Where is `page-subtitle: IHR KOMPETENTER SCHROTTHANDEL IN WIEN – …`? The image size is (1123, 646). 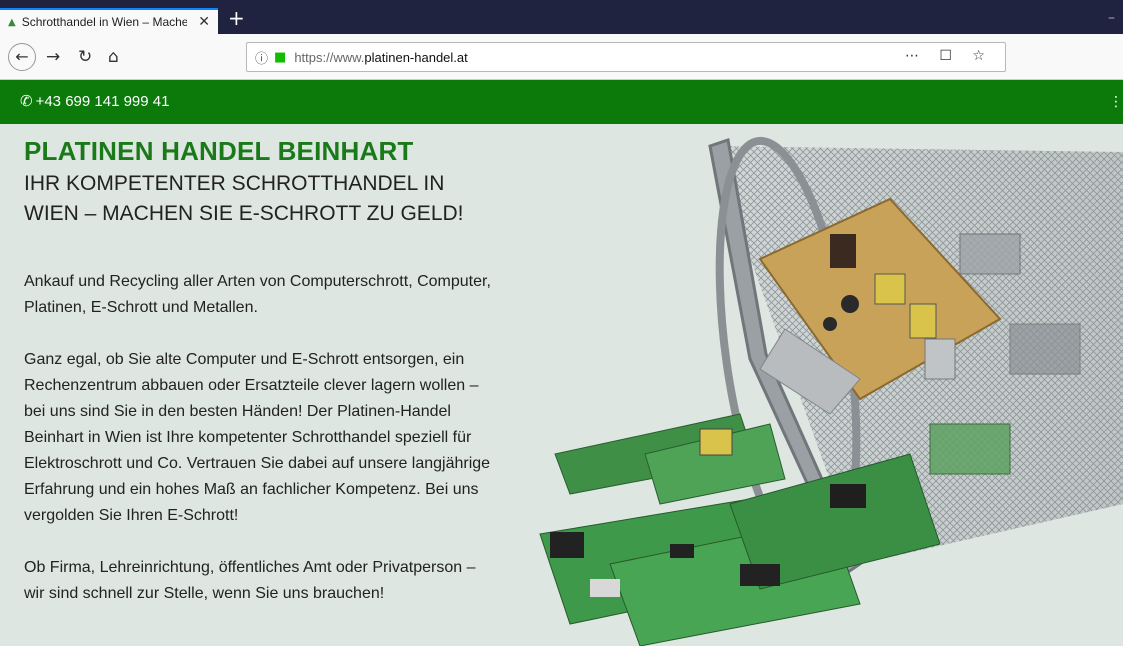
page-subtitle: IHR KOMPETENTER SCHROTTHANDEL IN WIEN – … is located at coordinates (244, 198).